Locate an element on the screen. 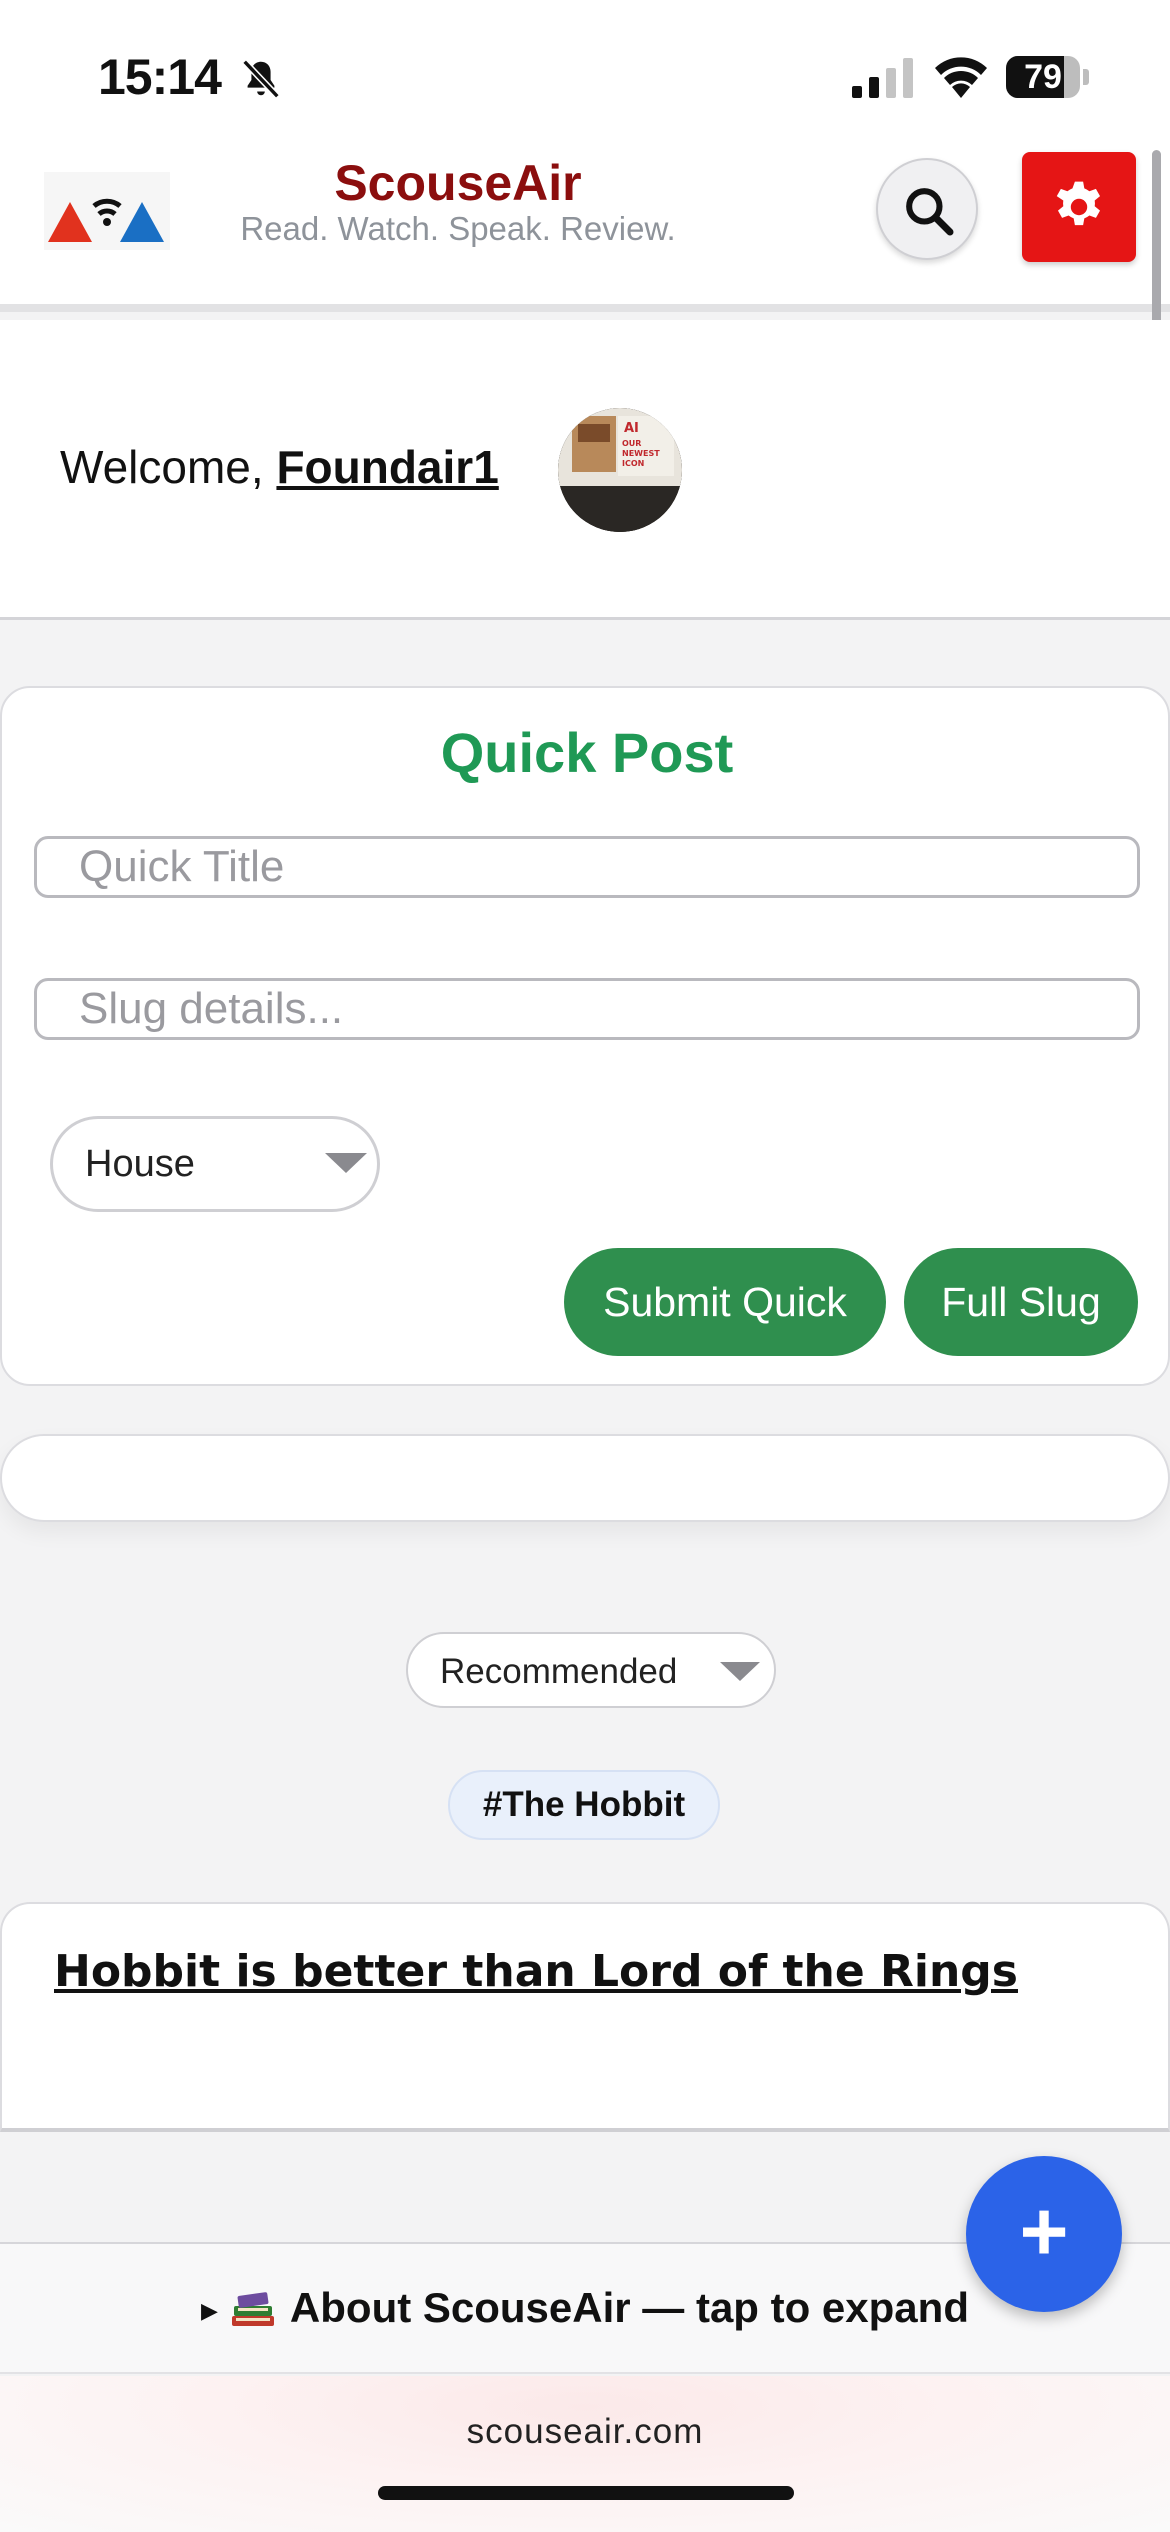 The width and height of the screenshot is (1170, 2532). avatar-text: OUR is located at coordinates (631, 443).